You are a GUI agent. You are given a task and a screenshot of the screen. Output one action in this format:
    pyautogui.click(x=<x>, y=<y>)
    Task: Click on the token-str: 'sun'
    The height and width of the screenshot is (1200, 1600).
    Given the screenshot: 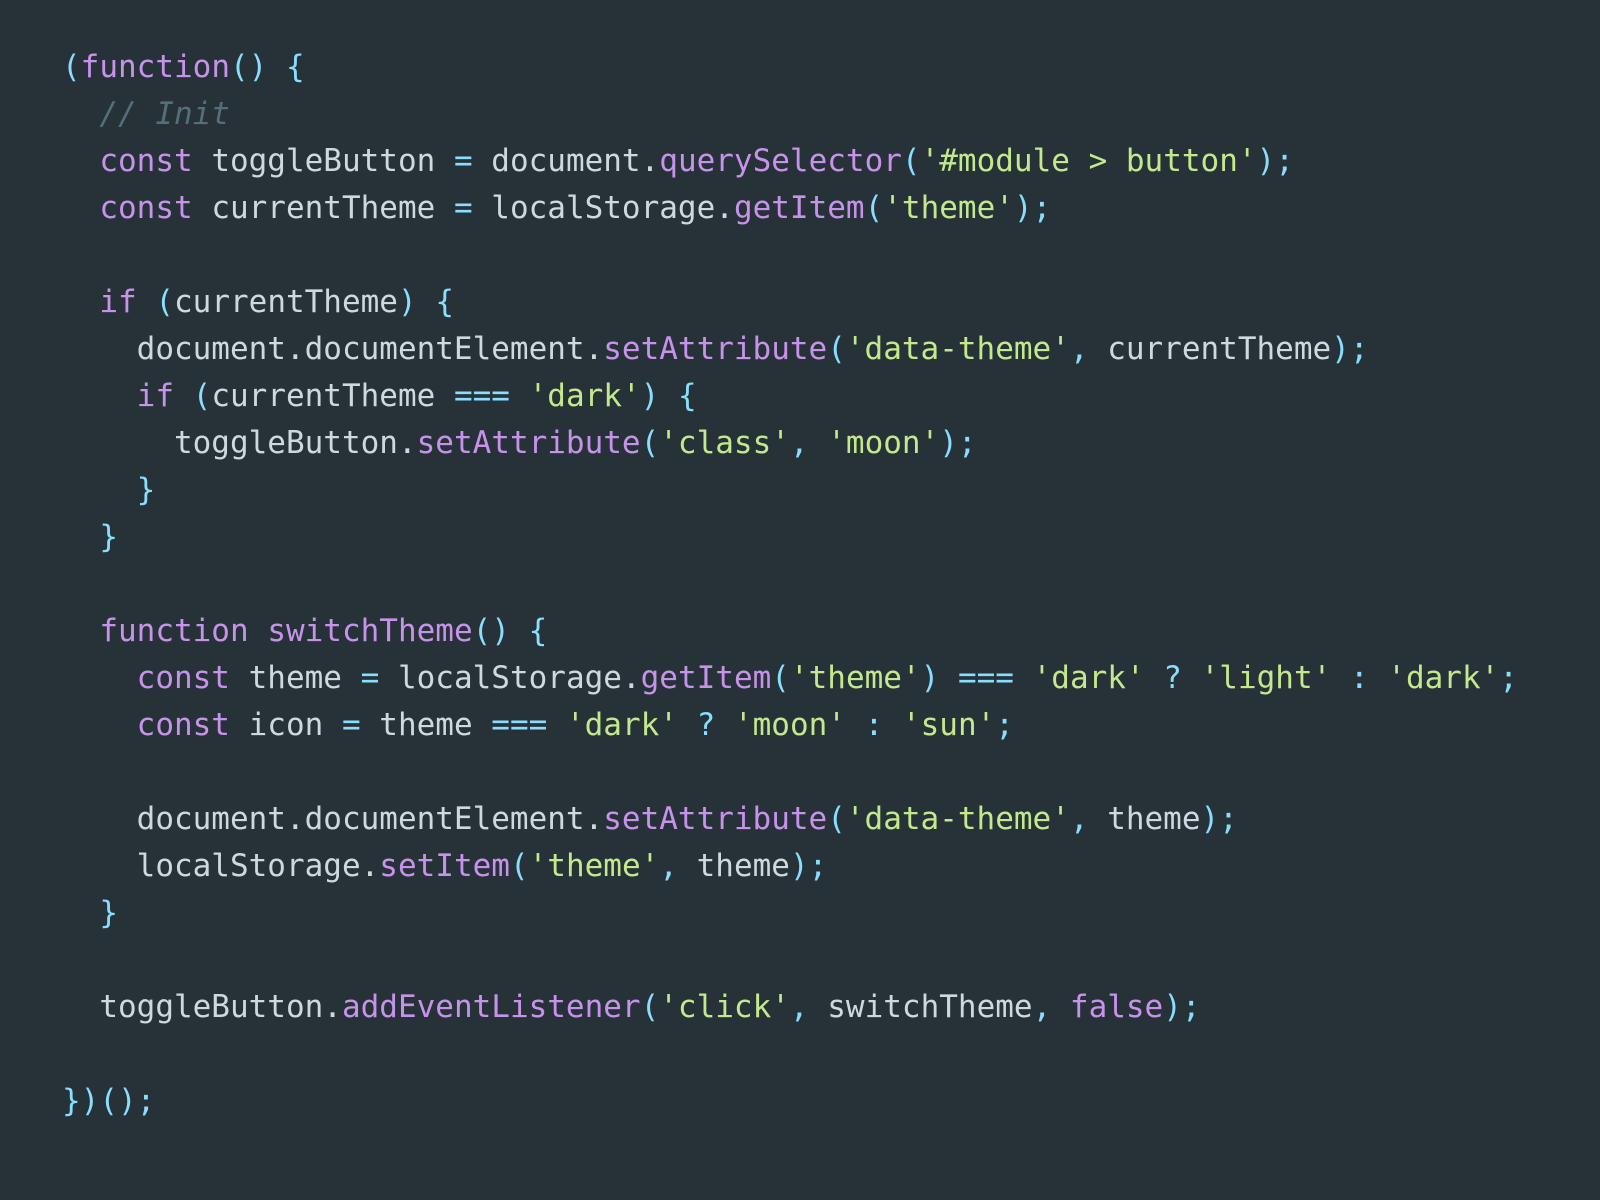 What is the action you would take?
    pyautogui.click(x=948, y=725)
    